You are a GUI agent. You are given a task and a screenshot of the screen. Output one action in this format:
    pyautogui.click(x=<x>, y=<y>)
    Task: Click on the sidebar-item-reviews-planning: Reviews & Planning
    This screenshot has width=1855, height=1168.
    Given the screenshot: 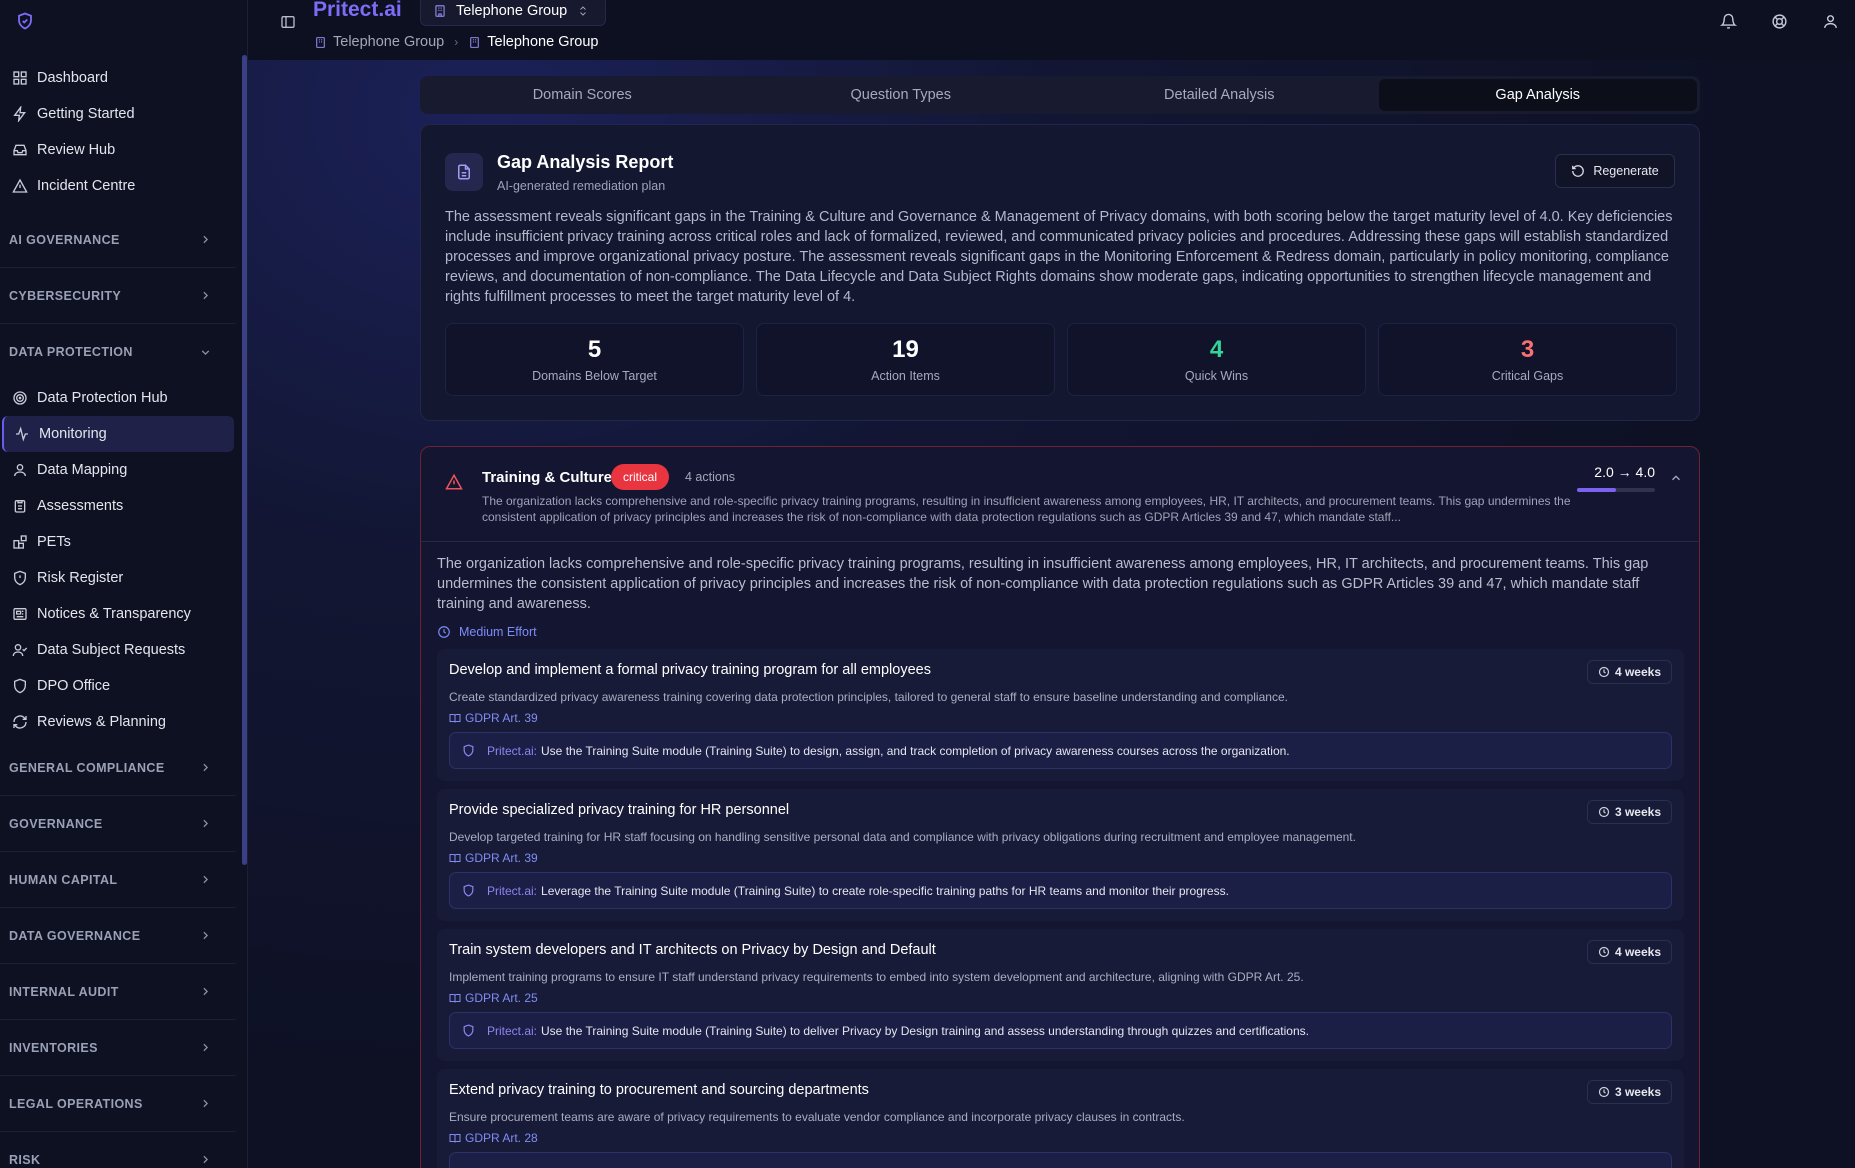 What is the action you would take?
    pyautogui.click(x=118, y=722)
    